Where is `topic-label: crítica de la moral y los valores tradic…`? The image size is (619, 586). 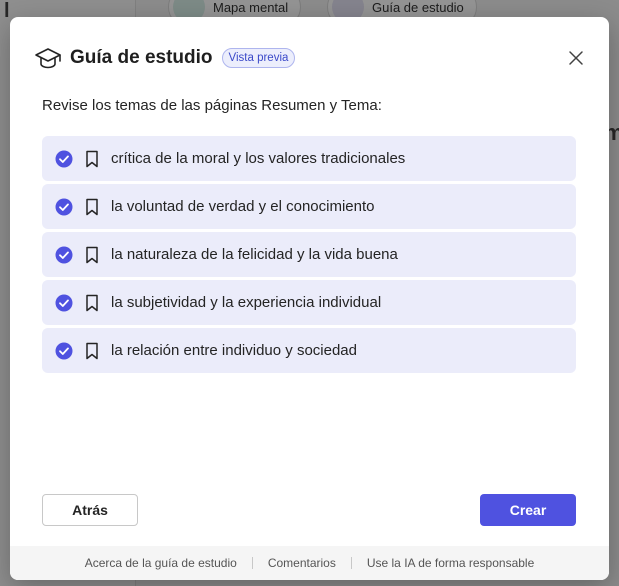 topic-label: crítica de la moral y los valores tradic… is located at coordinates (258, 158).